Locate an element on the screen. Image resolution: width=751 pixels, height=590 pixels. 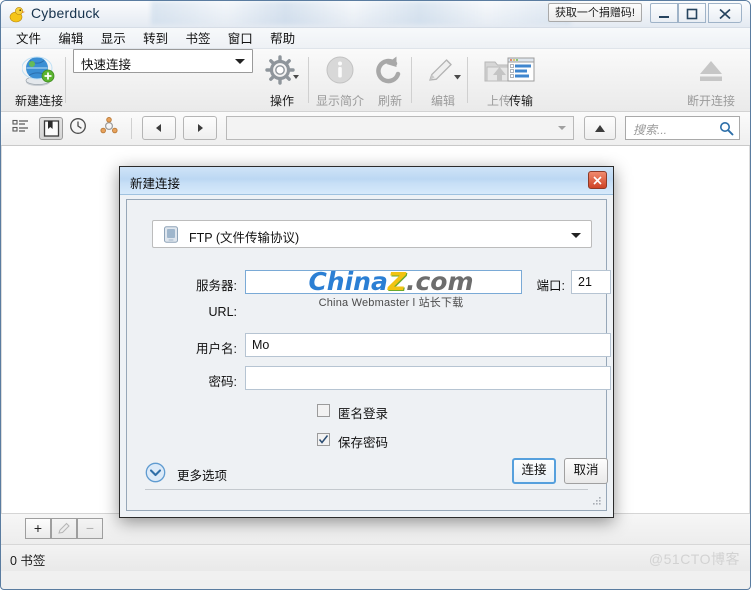
server-input is located at coordinates (383, 282).